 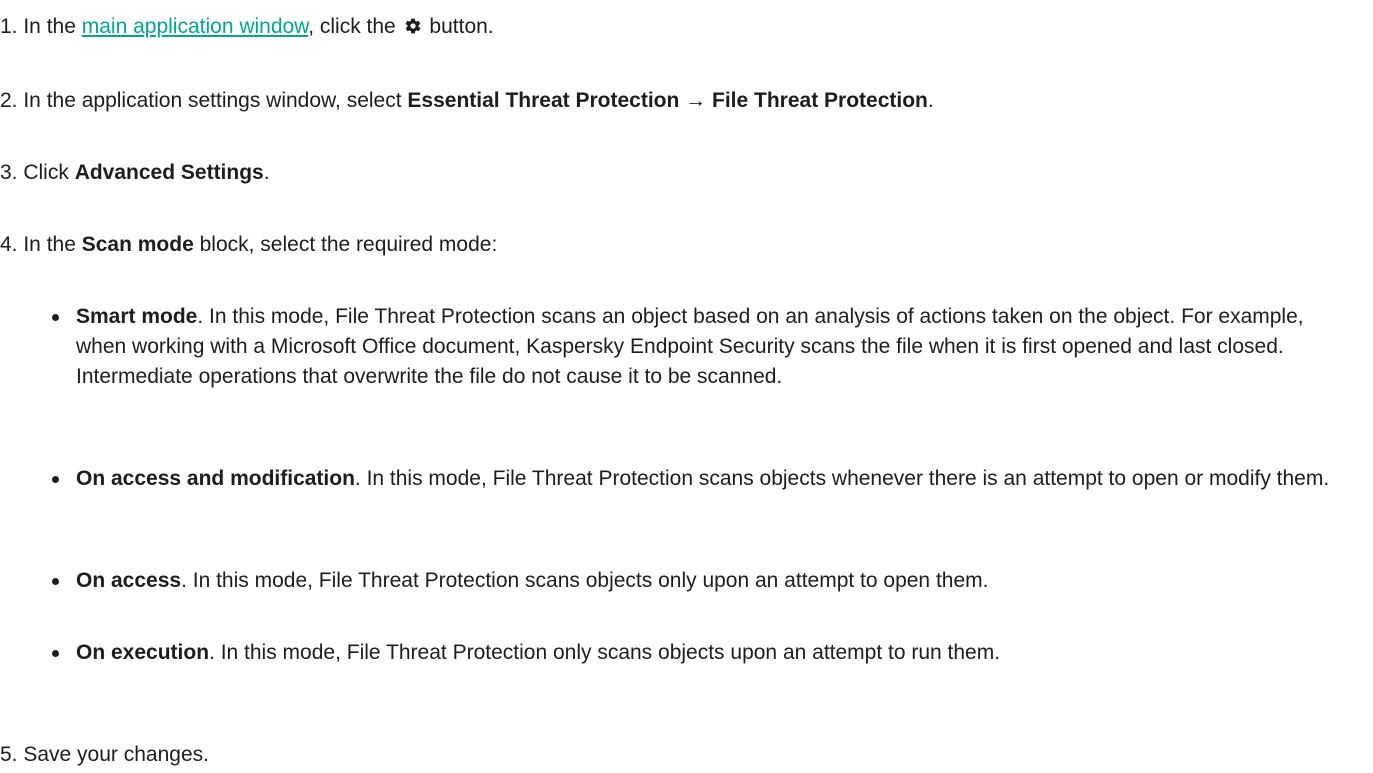 I want to click on step-5: 5. Save your changes., so click(x=104, y=755).